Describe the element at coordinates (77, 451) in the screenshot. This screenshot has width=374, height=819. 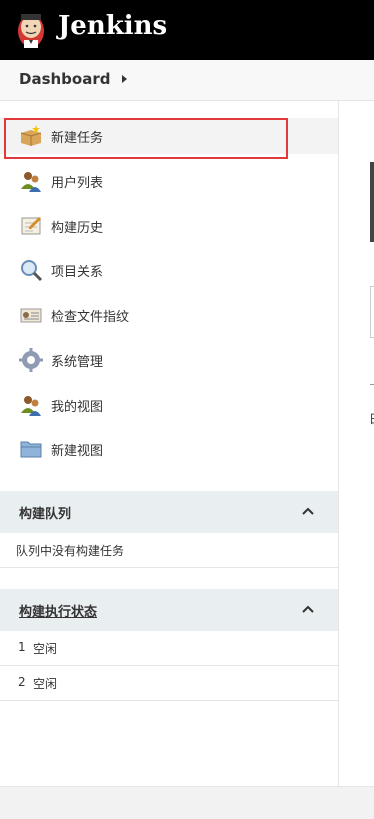
I see `task-label: 新建视图` at that location.